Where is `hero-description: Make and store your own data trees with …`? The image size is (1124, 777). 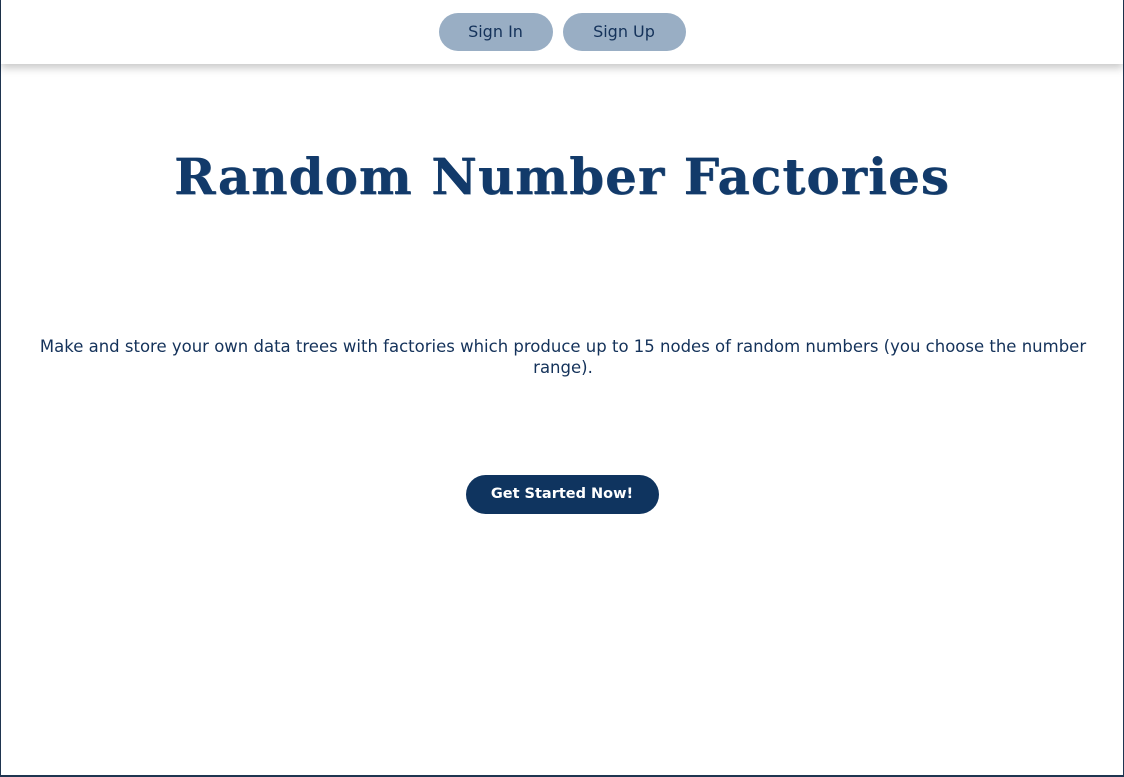 hero-description: Make and store your own data trees with … is located at coordinates (563, 357).